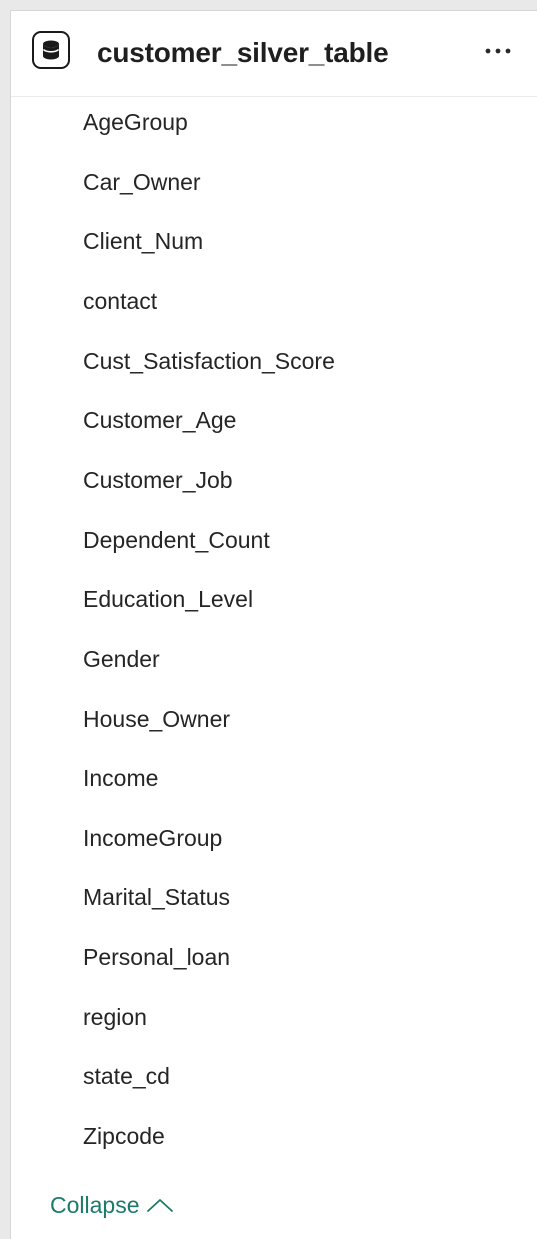 The width and height of the screenshot is (537, 1239). What do you see at coordinates (115, 1017) in the screenshot?
I see `field-item: region` at bounding box center [115, 1017].